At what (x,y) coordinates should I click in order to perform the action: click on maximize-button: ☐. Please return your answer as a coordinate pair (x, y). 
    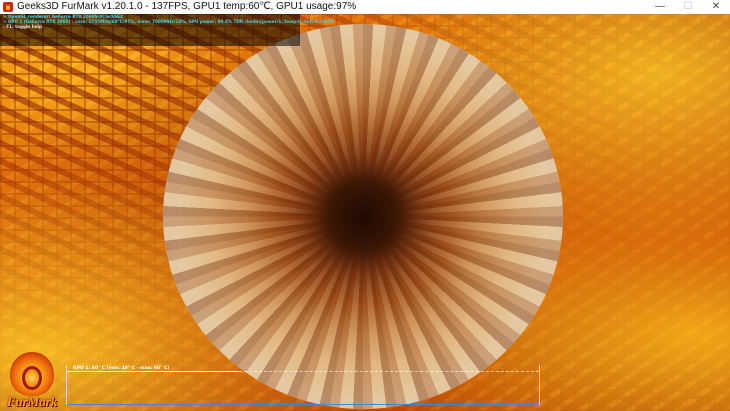
    Looking at the image, I should click on (688, 7).